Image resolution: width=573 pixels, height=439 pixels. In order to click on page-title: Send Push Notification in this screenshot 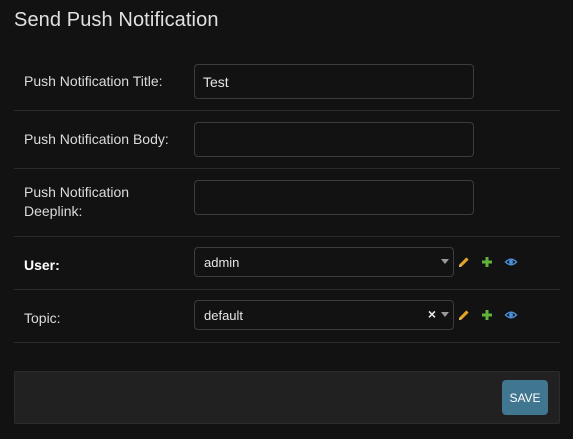, I will do `click(116, 20)`.